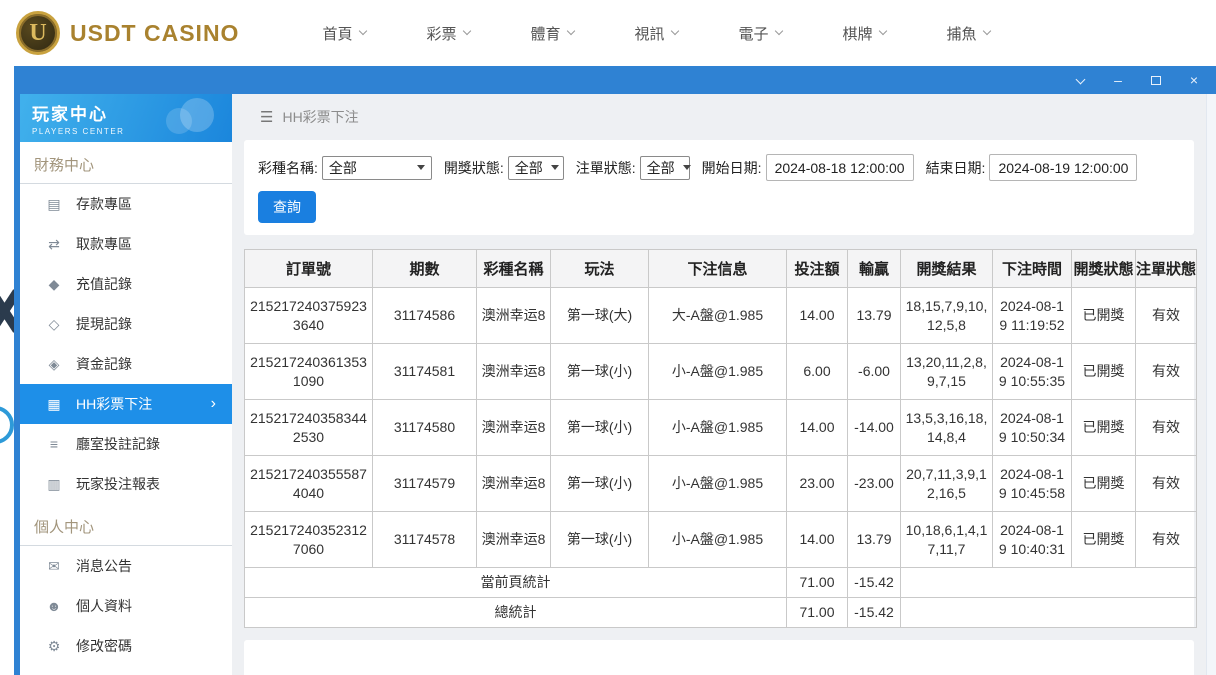  I want to click on column-header: 輸贏, so click(874, 268).